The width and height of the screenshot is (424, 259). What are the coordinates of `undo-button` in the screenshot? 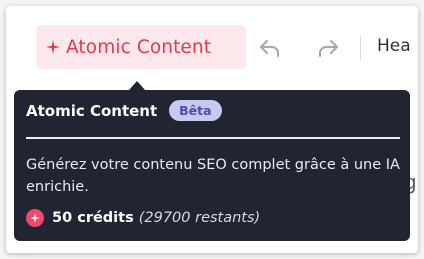 It's located at (270, 48).